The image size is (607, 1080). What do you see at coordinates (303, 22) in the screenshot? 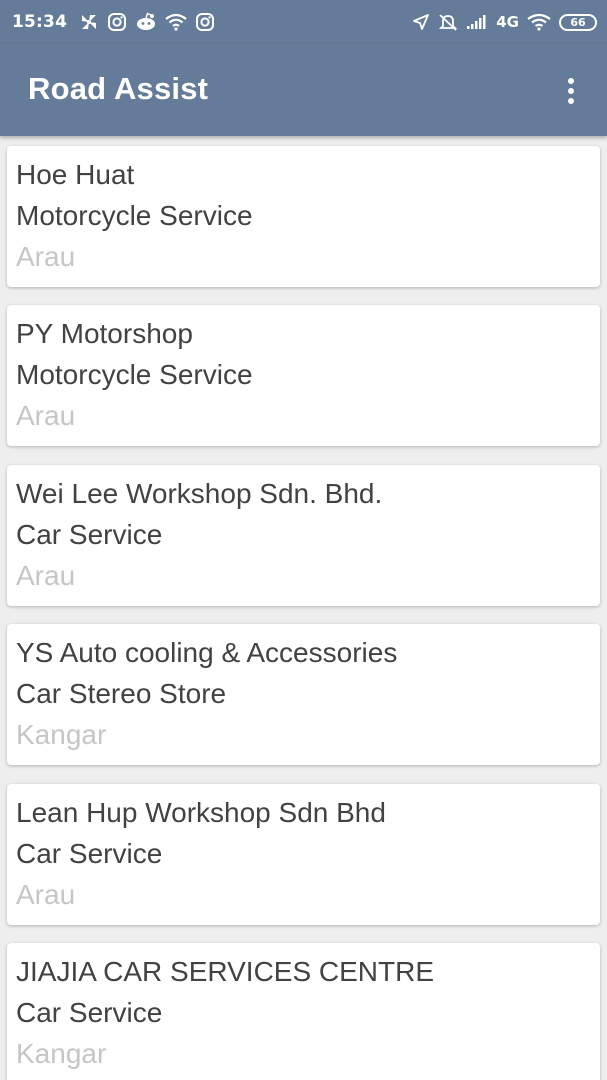
I see `status-bar: 15:34 4G 66` at bounding box center [303, 22].